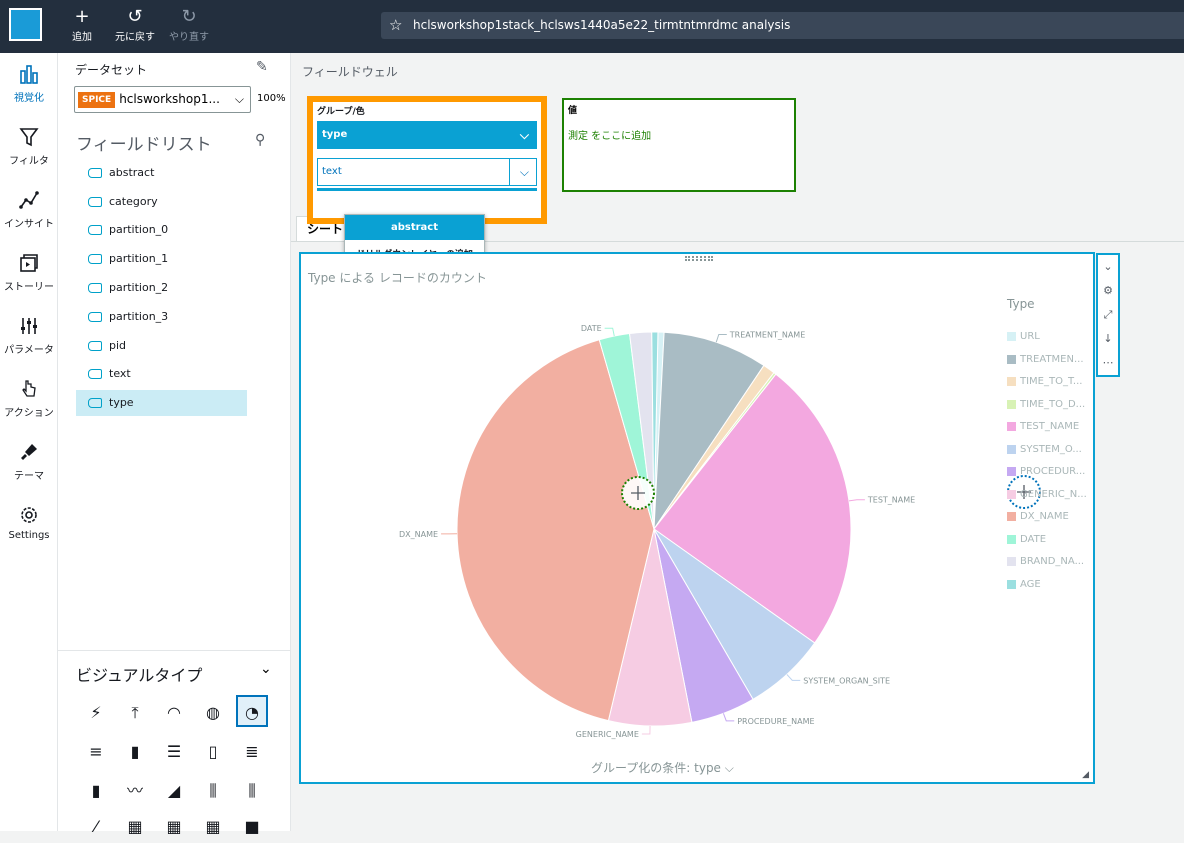 This screenshot has height=843, width=1184. Describe the element at coordinates (161, 288) in the screenshot. I see `field-item: partition_2` at that location.